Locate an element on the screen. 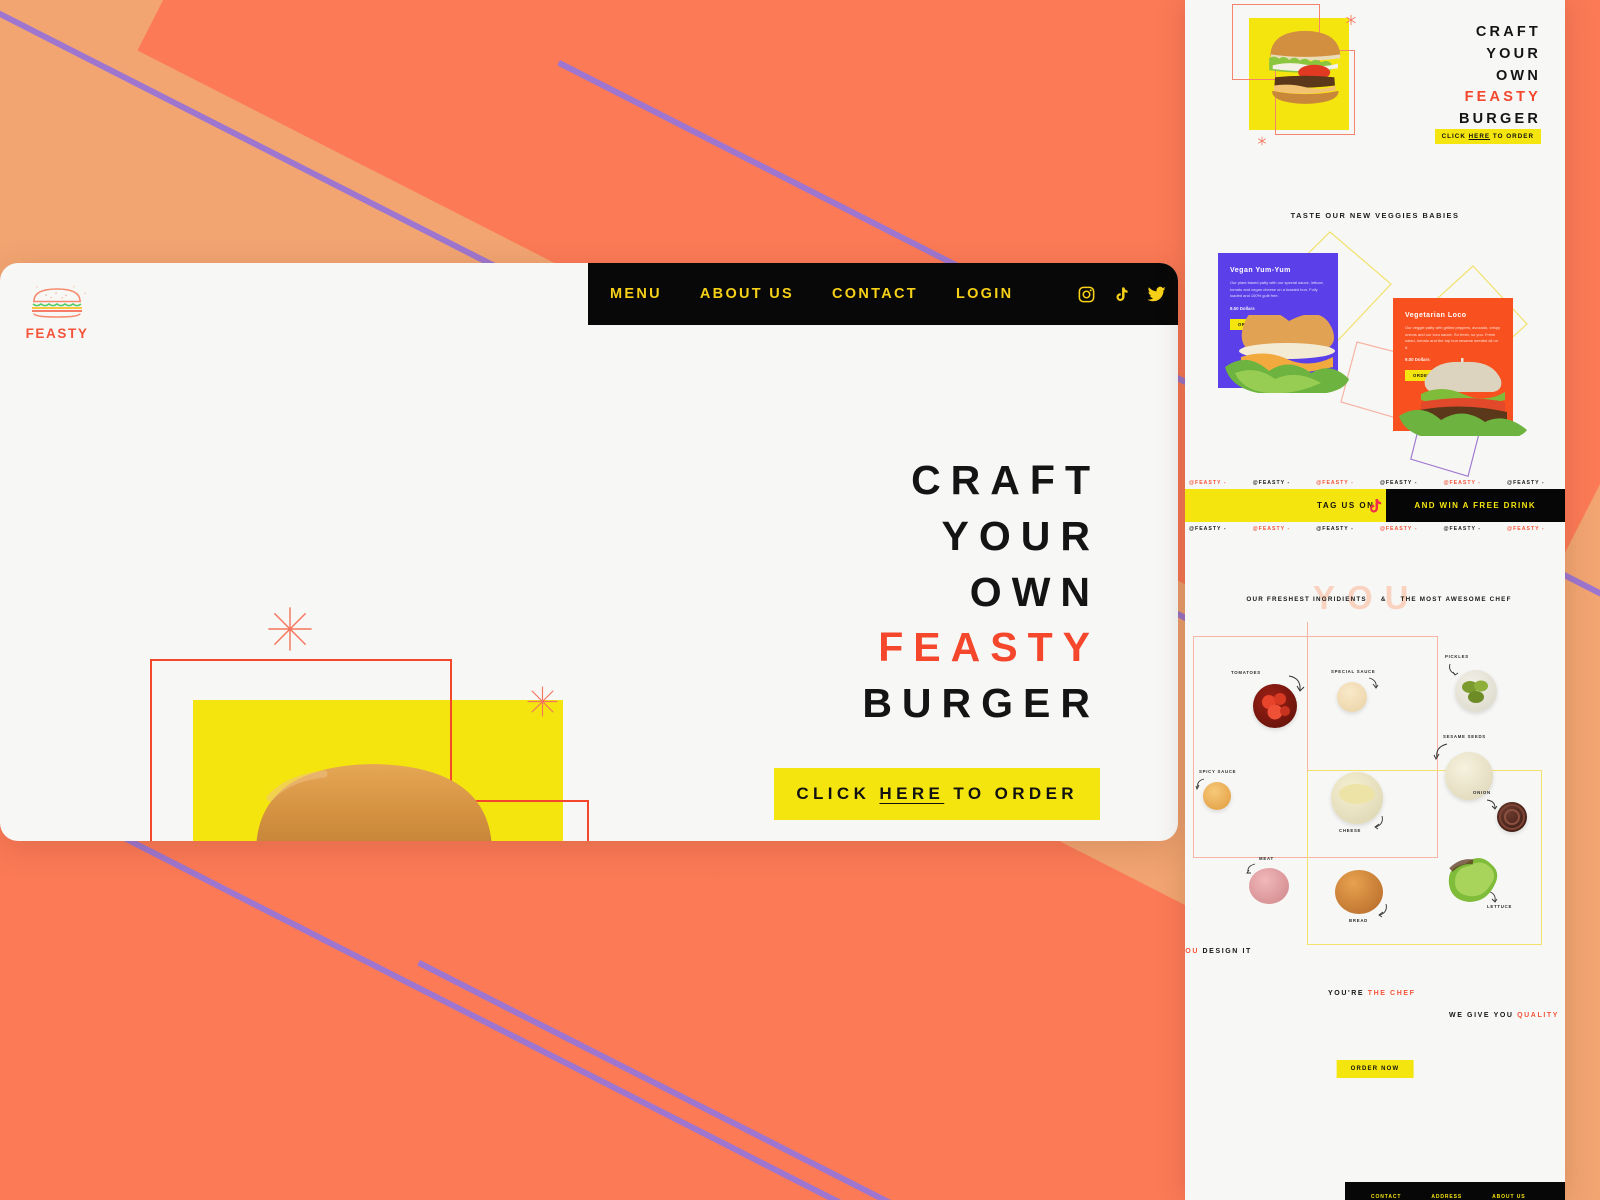 This screenshot has width=1600, height=1200. ingredient-bread: BREAD is located at coordinates (1361, 896).